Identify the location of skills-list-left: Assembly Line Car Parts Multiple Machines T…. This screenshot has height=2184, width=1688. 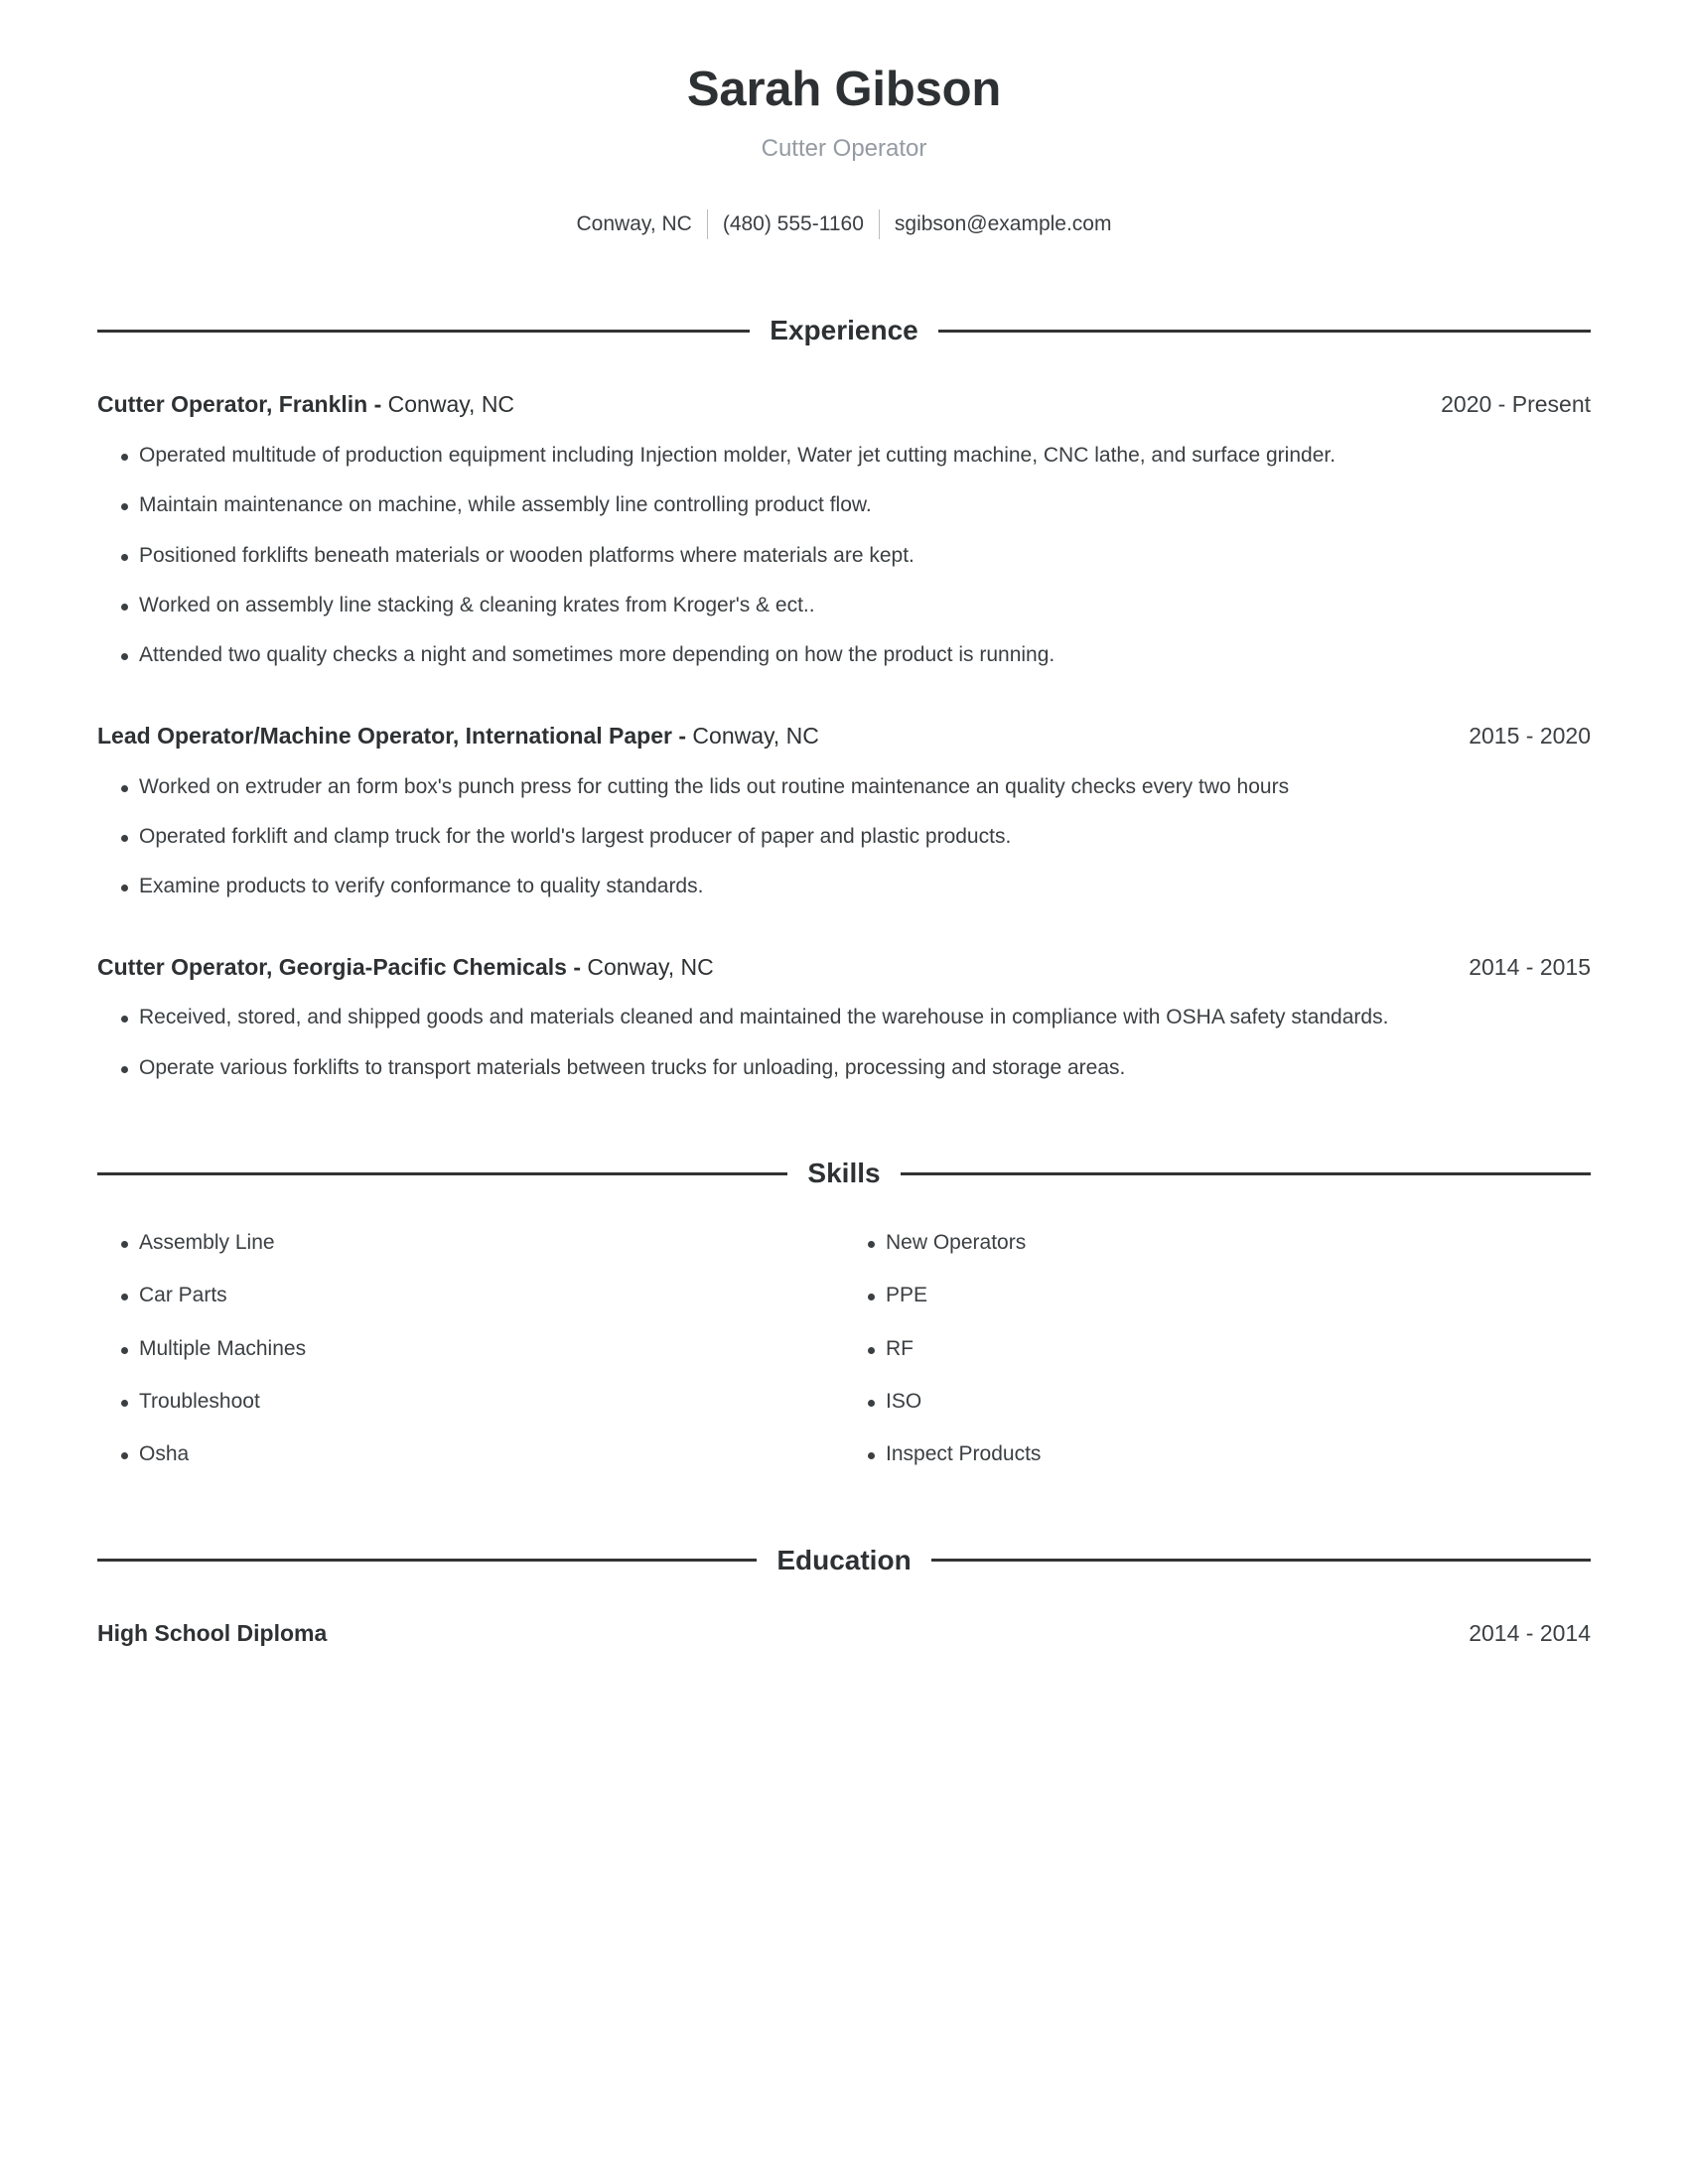
(470, 1349).